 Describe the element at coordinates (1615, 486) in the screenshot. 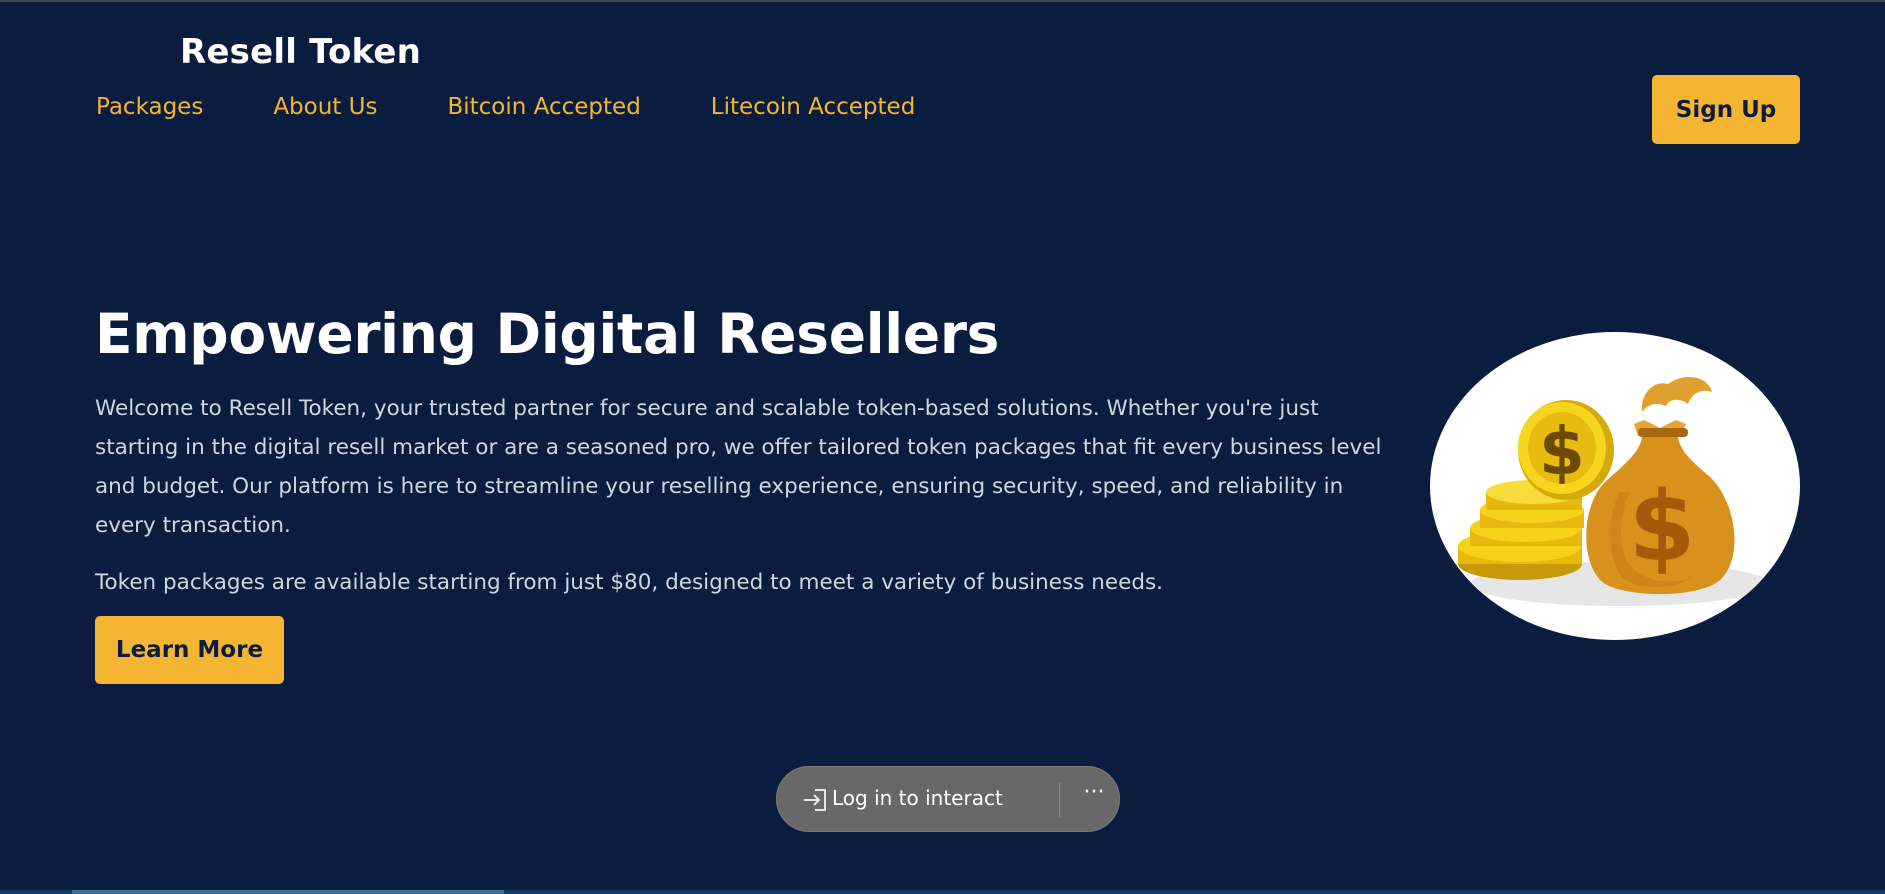

I see `money-bag-coins-icon: $ $` at that location.